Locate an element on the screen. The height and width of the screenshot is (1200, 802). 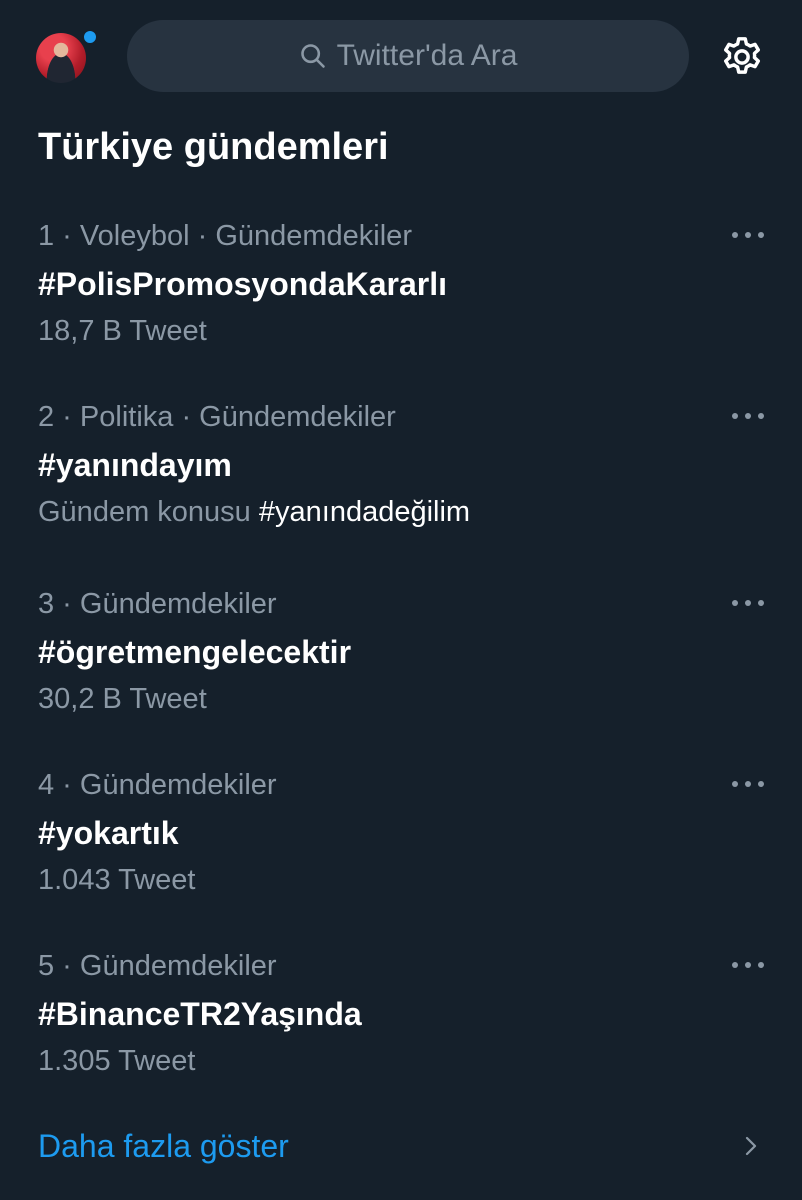
trend-name: #BinanceTR2Yaşında is located at coordinates (200, 1014).